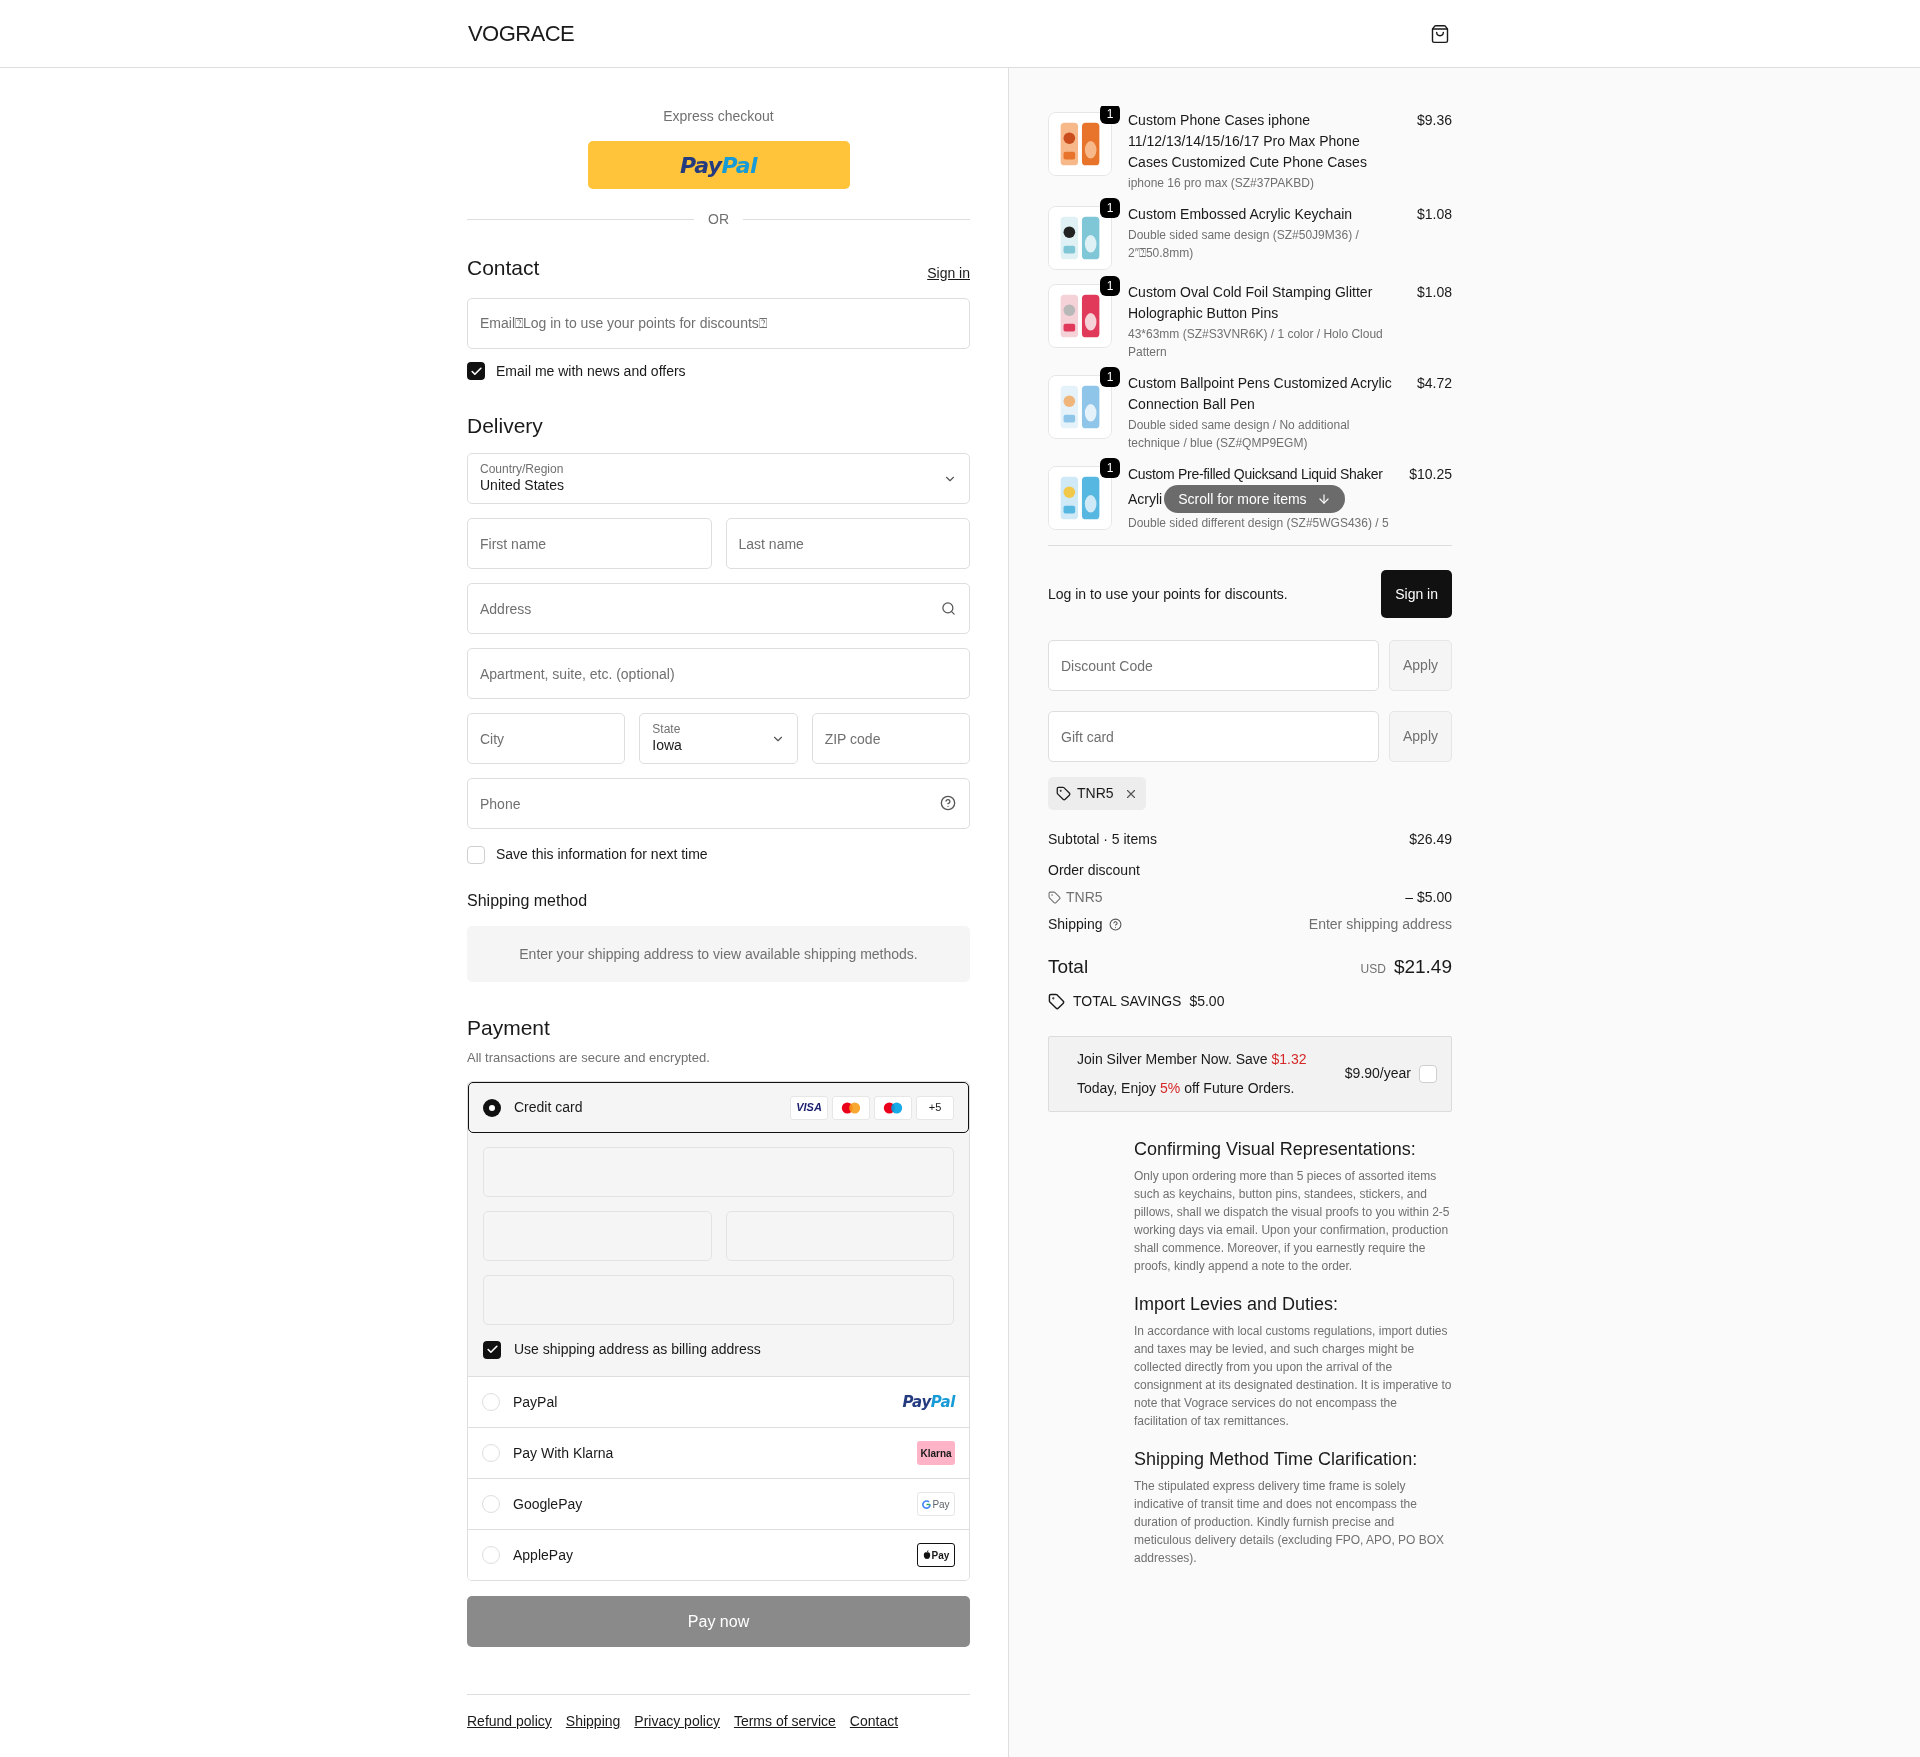 The height and width of the screenshot is (1757, 1920). I want to click on discount-code-field: Discount Code, so click(1213, 665).